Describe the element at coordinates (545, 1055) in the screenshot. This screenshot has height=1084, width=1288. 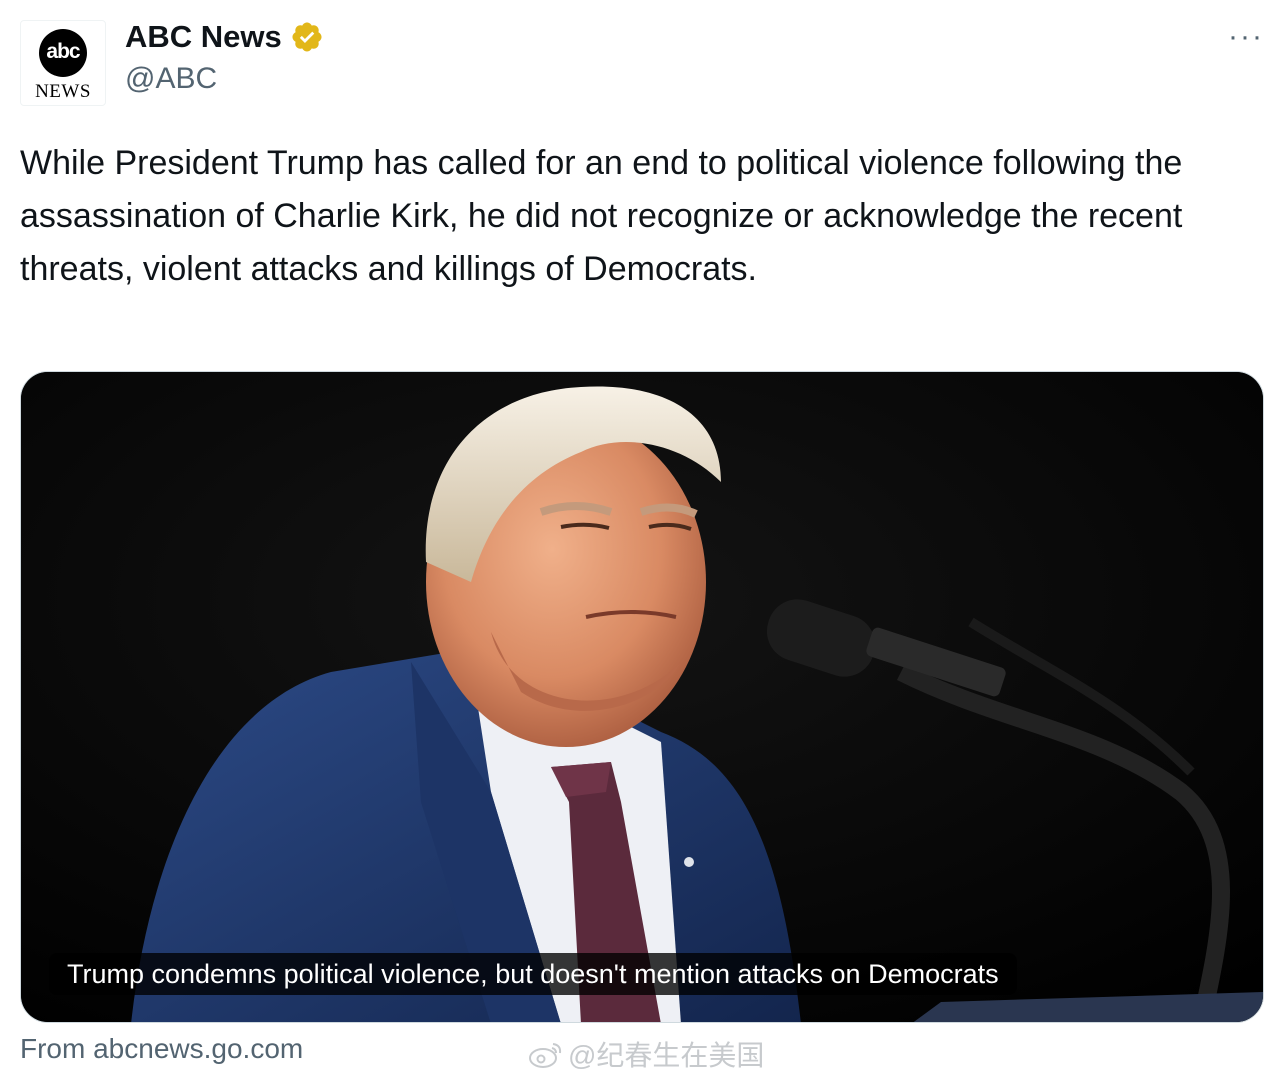
I see `weibo-icon` at that location.